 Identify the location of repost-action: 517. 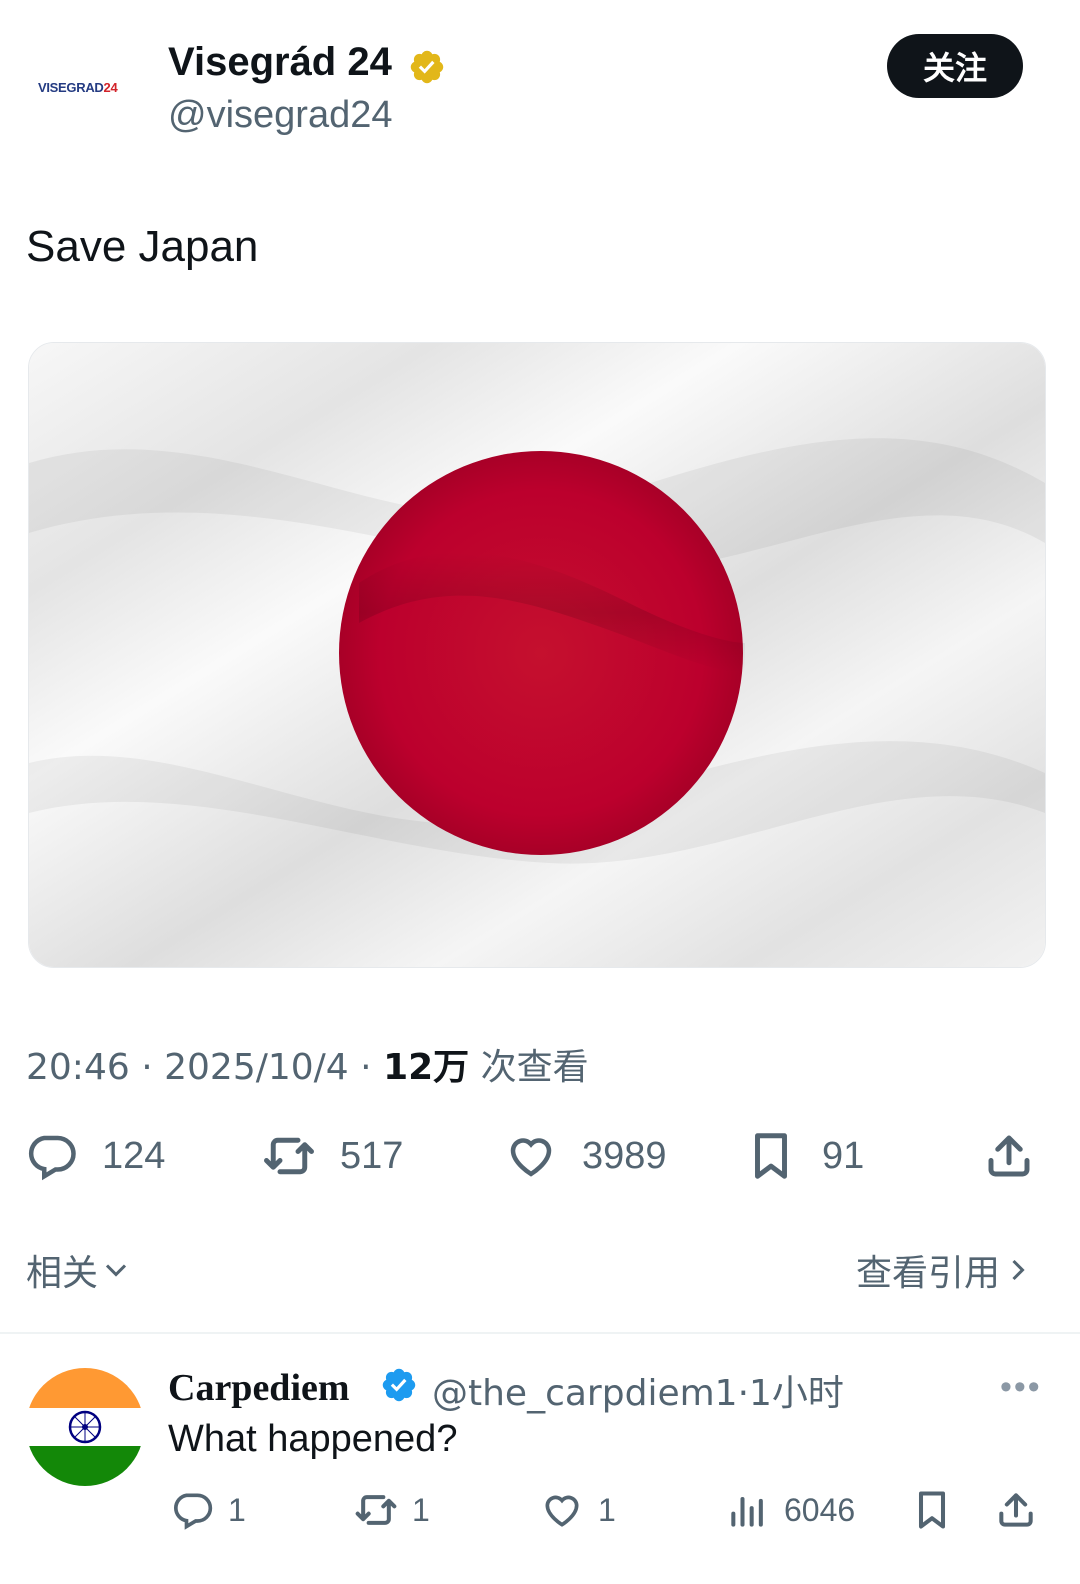
(332, 1156).